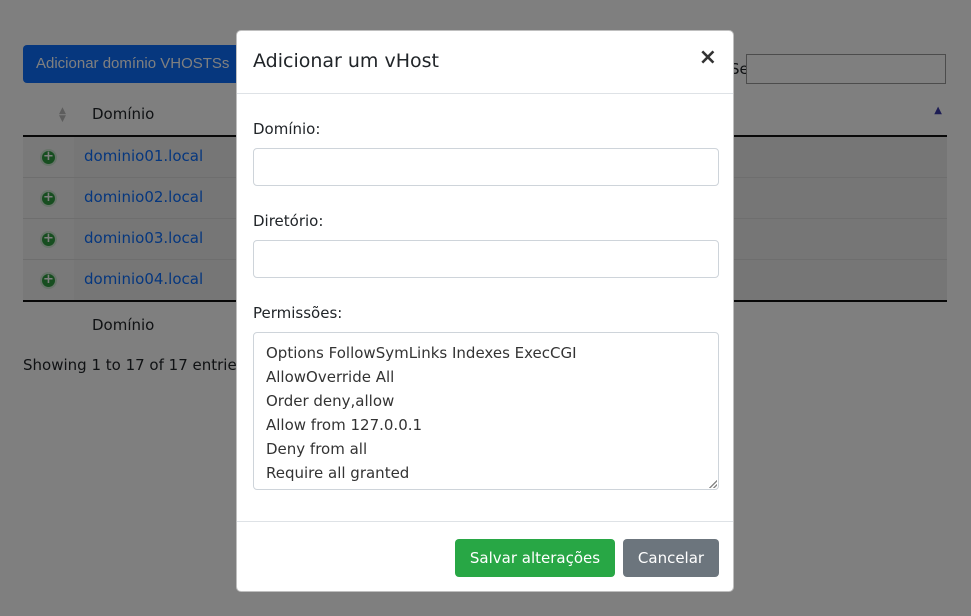  I want to click on permissions-line: Order deny,allow, so click(330, 401).